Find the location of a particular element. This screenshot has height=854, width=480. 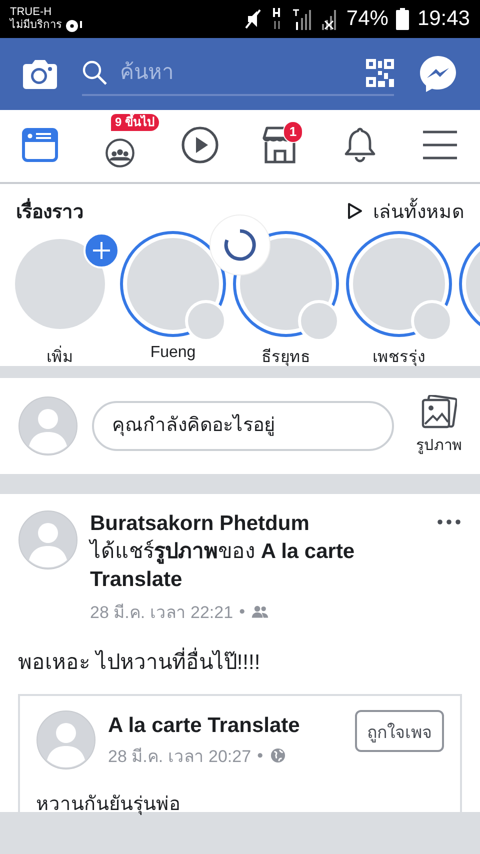

section-title: เรื่องราว is located at coordinates (50, 211).